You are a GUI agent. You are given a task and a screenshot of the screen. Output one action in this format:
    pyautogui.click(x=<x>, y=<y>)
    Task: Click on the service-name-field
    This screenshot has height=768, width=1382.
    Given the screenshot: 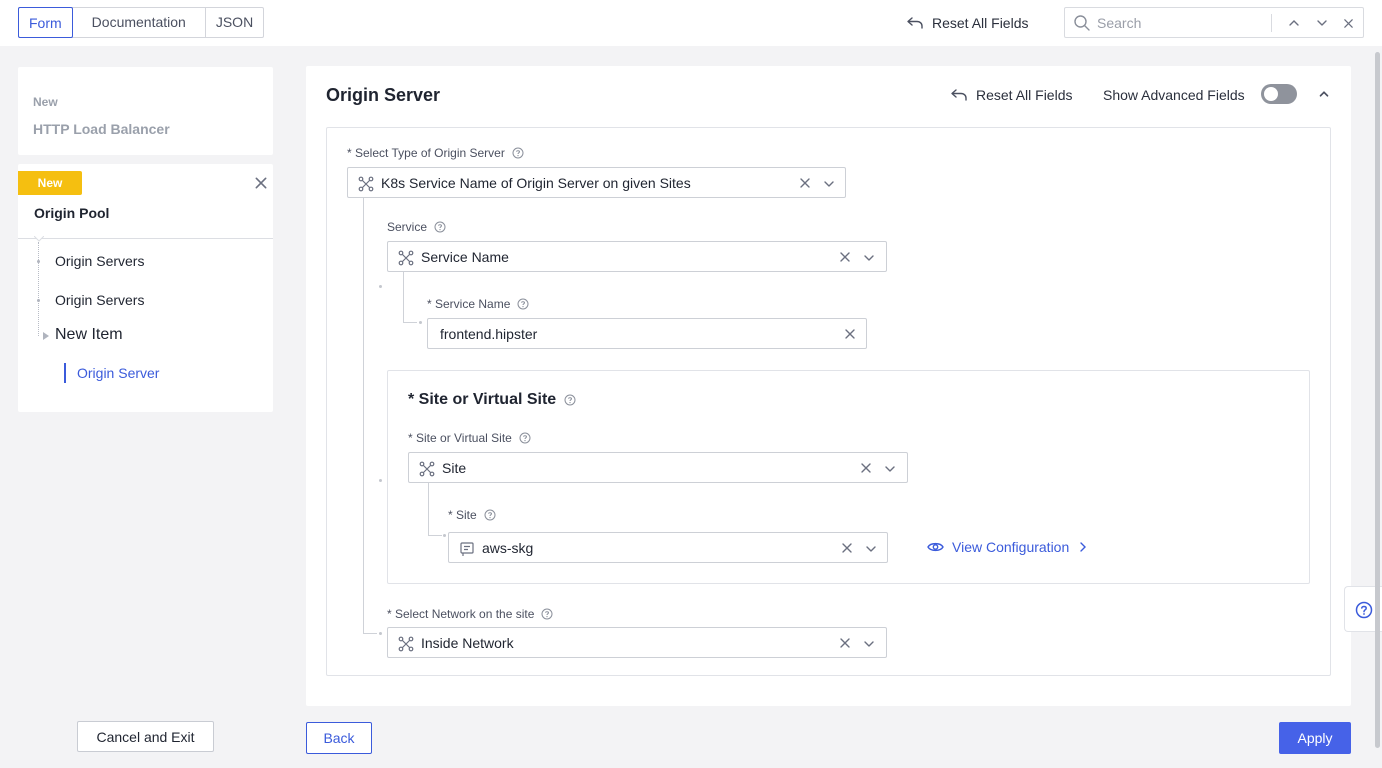 What is the action you would take?
    pyautogui.click(x=647, y=333)
    